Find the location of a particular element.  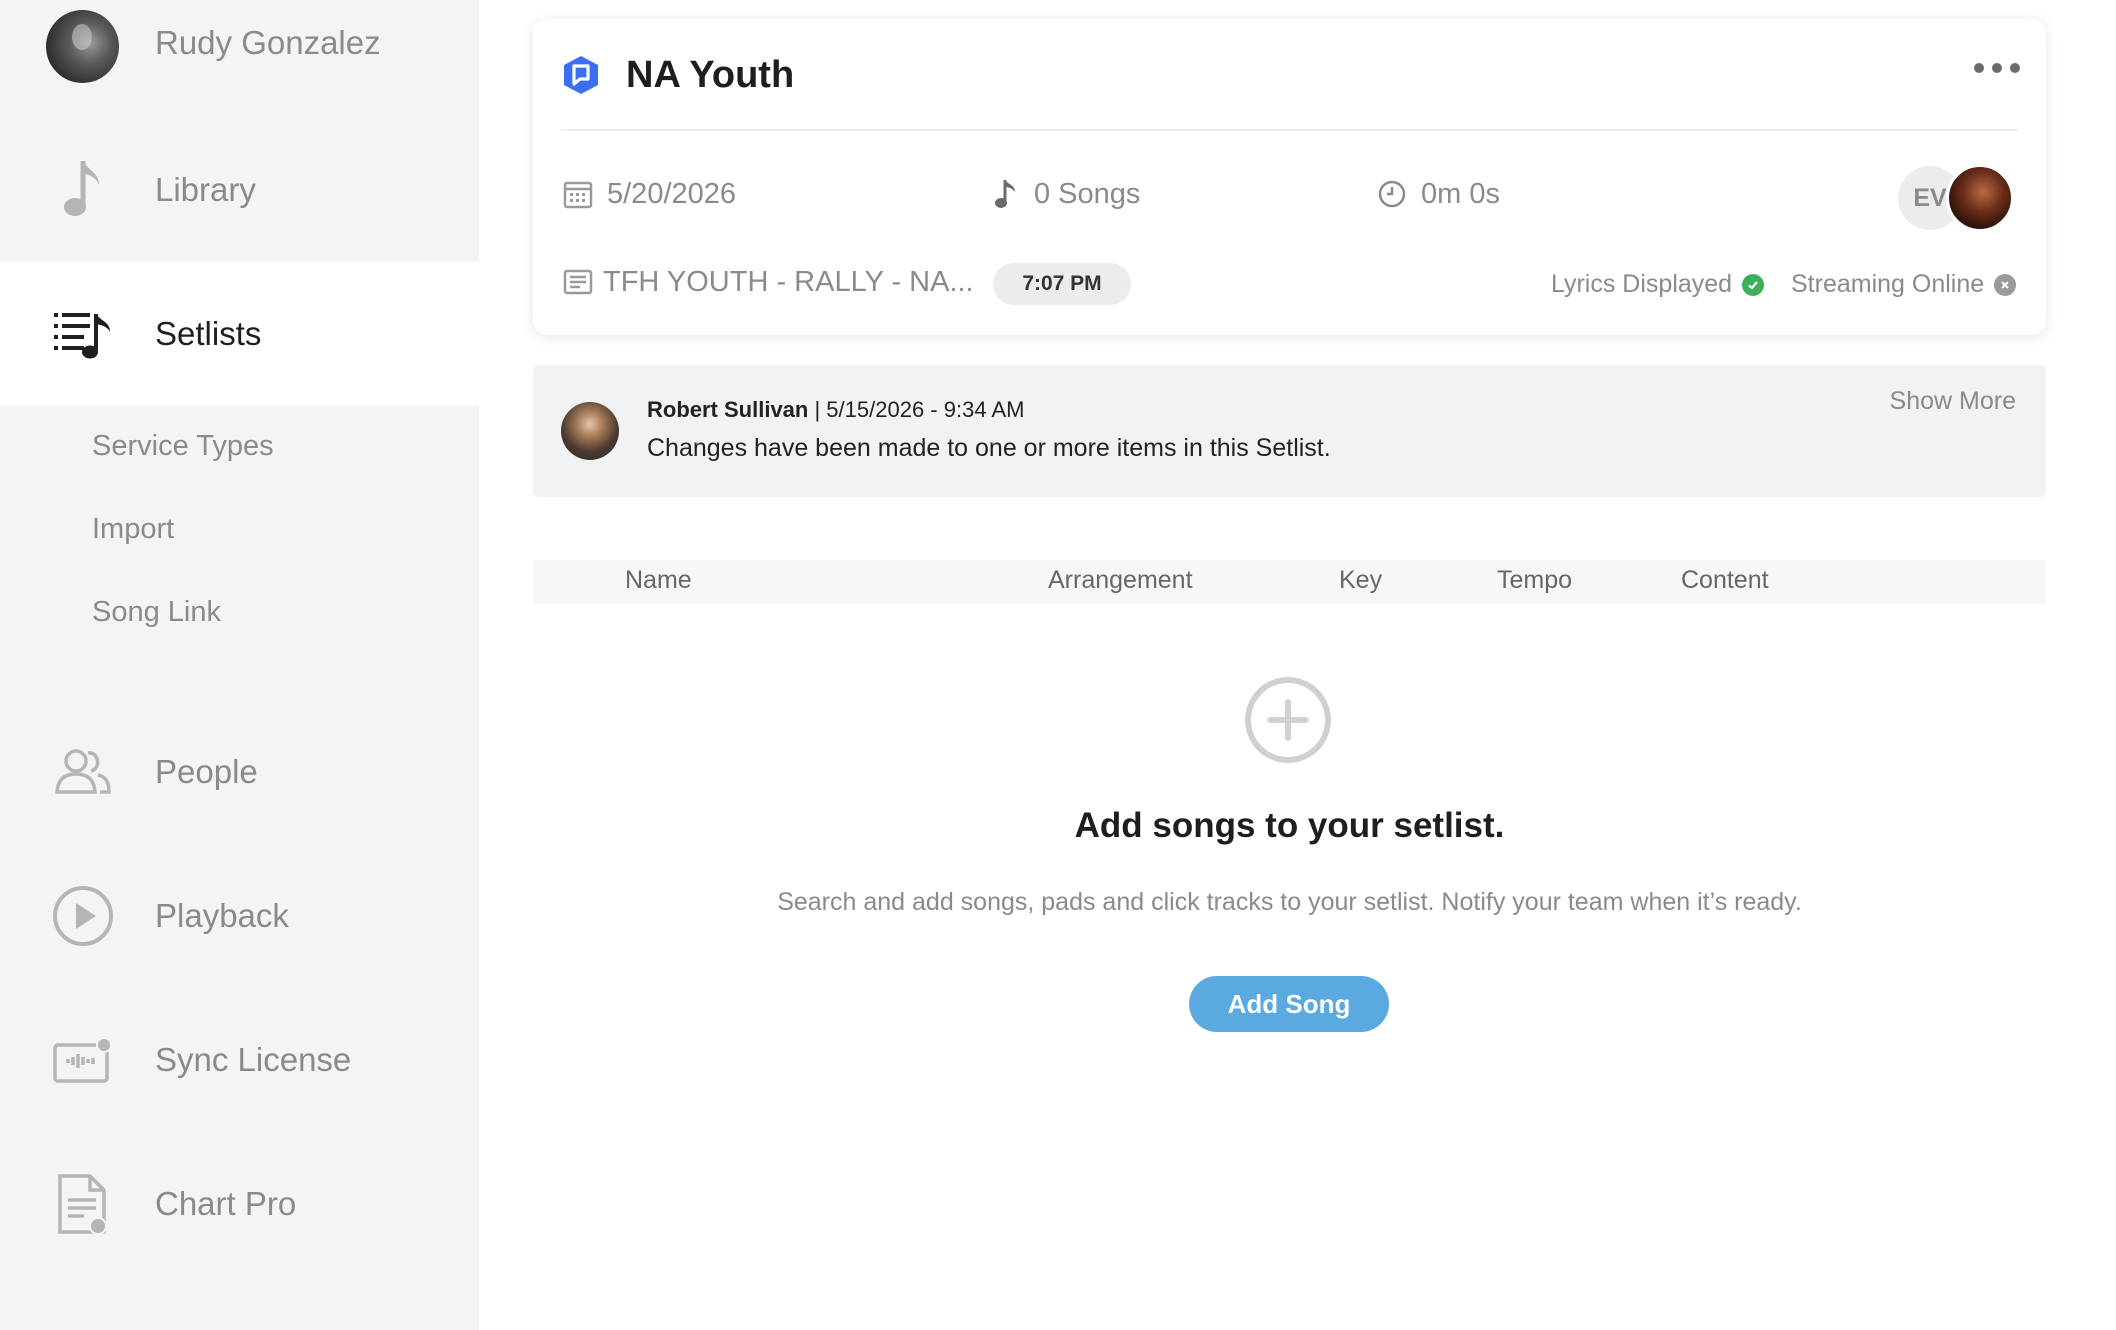

sidebar-item-label: Sync License is located at coordinates (253, 1059).